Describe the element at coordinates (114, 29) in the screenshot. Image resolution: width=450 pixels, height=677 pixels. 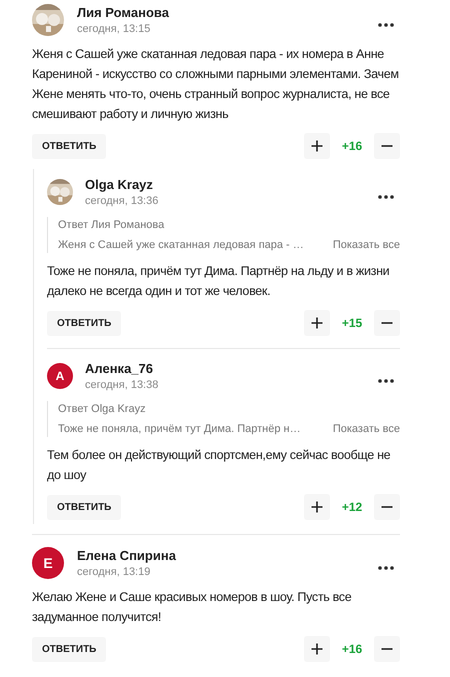
I see `comment-time: сегодня, 13:15` at that location.